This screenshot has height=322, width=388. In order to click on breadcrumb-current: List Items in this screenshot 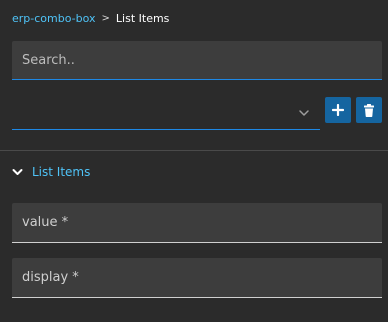, I will do `click(142, 18)`.